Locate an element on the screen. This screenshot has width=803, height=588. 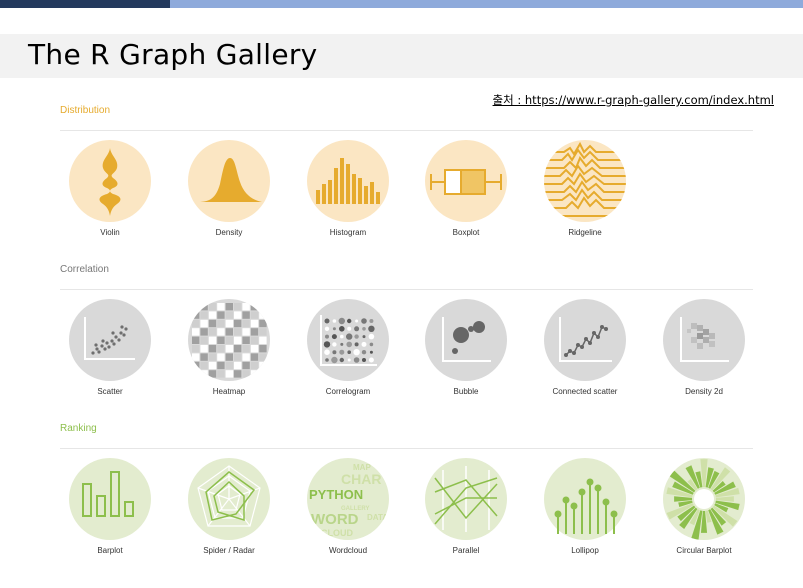
gallery-item-heatmap: Heatmap is located at coordinates (229, 347).